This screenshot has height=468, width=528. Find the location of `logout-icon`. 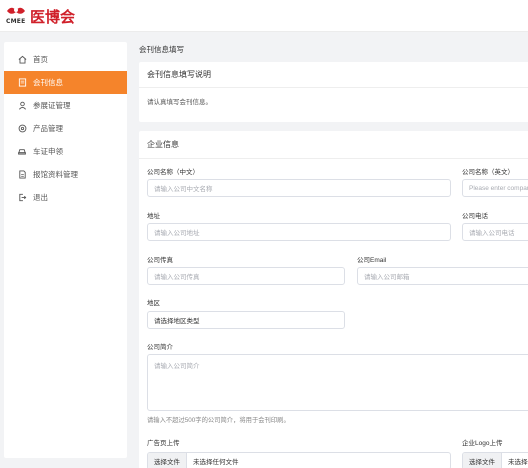

logout-icon is located at coordinates (22, 198).